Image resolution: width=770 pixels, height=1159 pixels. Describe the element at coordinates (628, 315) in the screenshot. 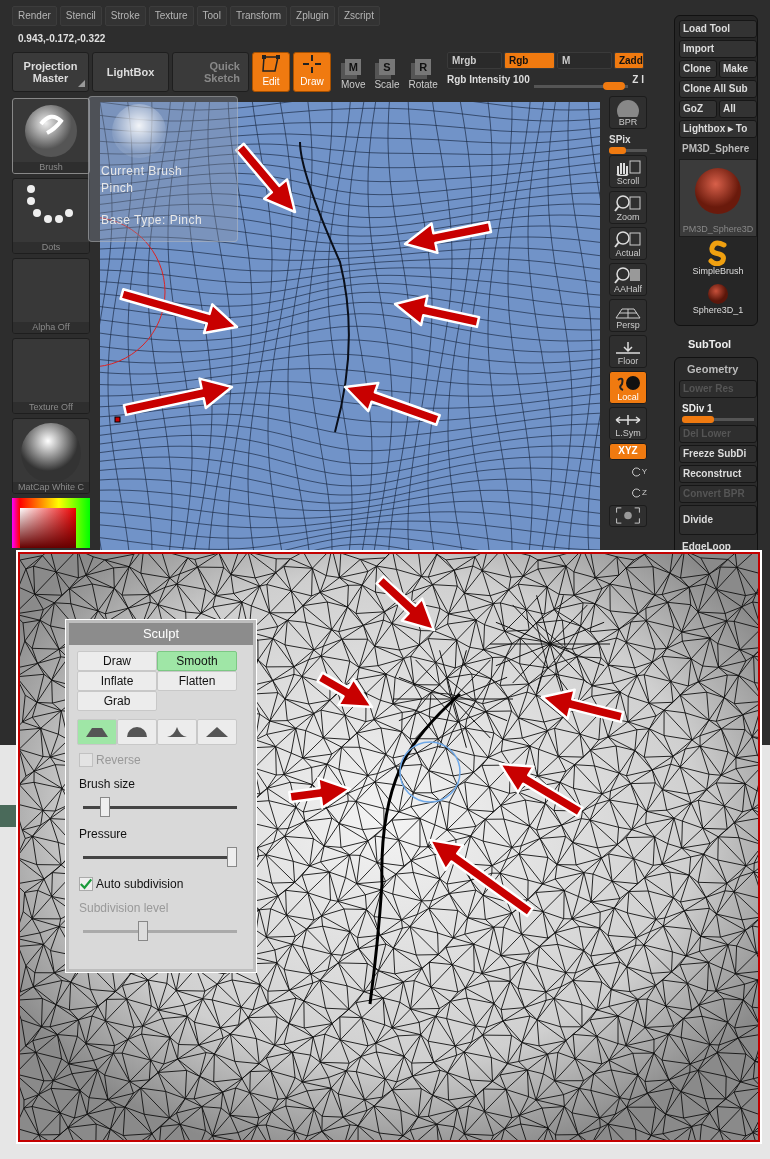

I see `toolbar-button: Persp` at that location.